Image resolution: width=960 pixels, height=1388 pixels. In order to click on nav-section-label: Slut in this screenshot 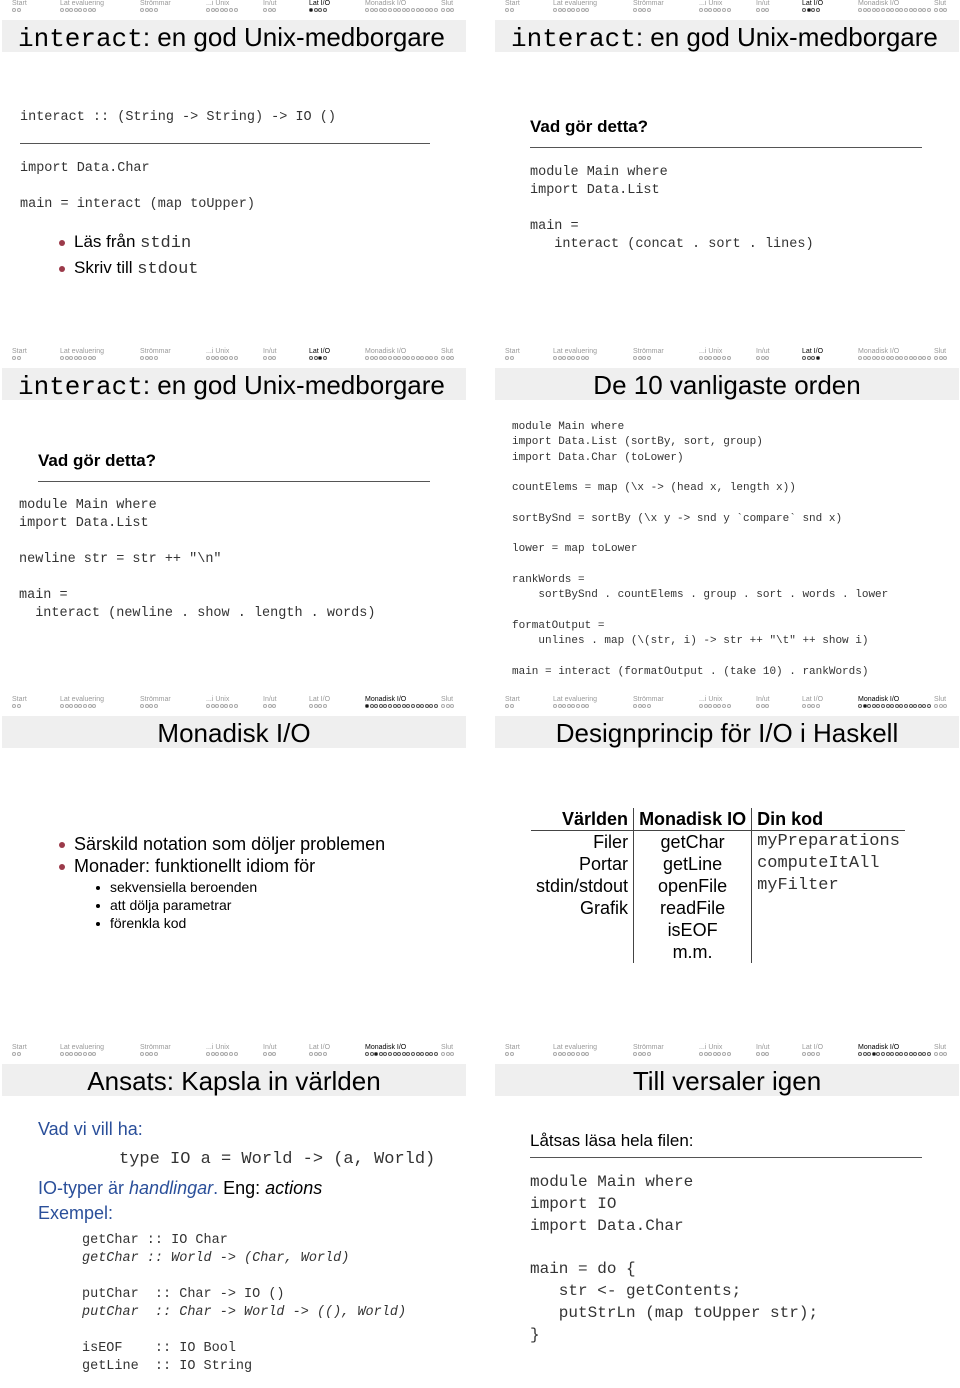, I will do `click(940, 351)`.